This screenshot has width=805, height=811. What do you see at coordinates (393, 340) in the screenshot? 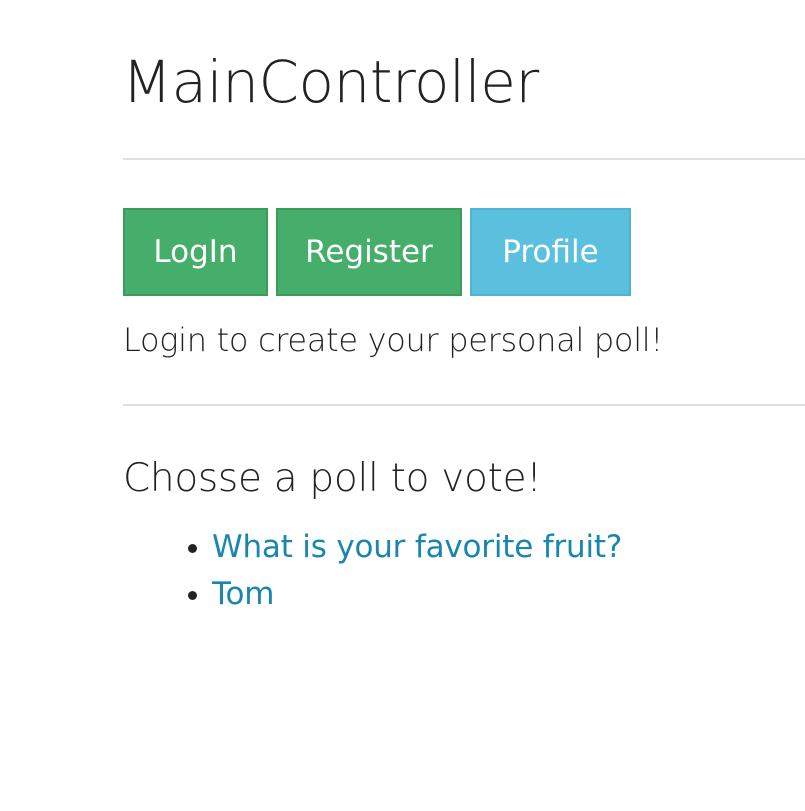
I see `login-hint-text: Login to create your personal poll!` at bounding box center [393, 340].